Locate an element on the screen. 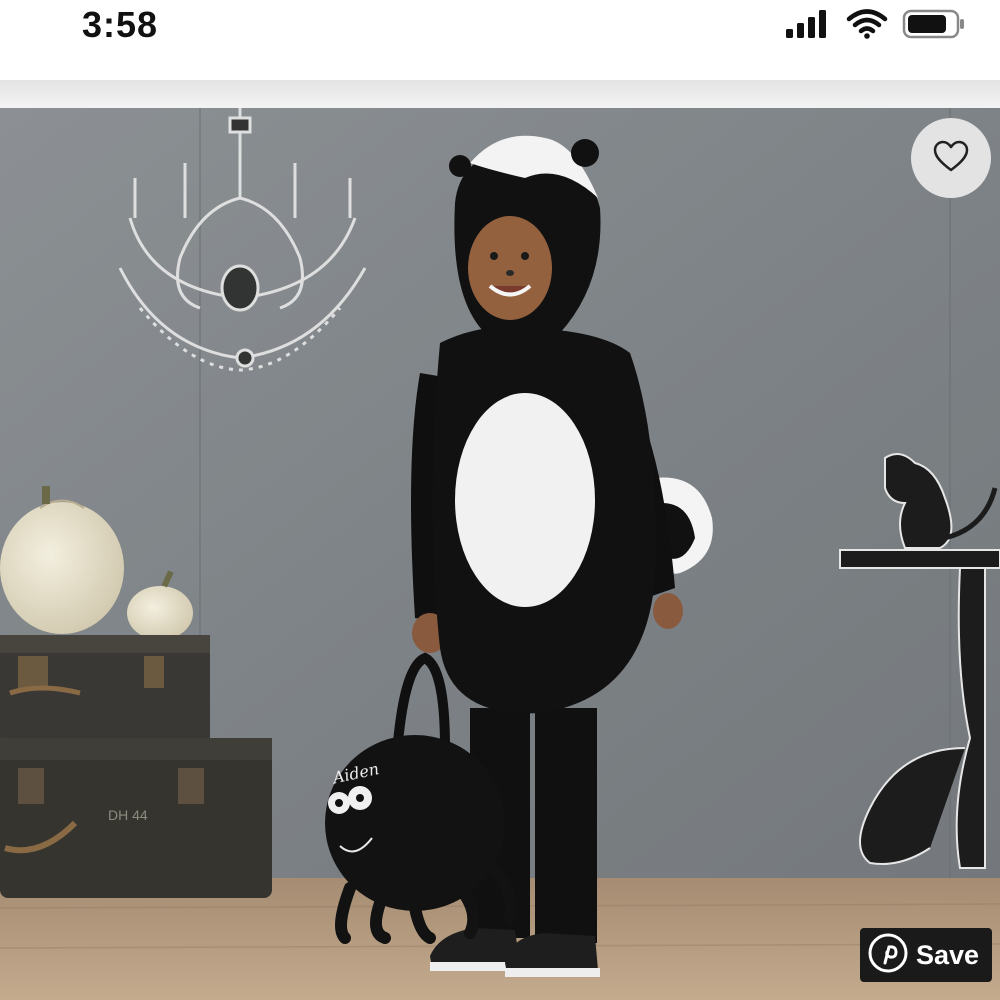 This screenshot has height=1000, width=1000. header-divider is located at coordinates (500, 94).